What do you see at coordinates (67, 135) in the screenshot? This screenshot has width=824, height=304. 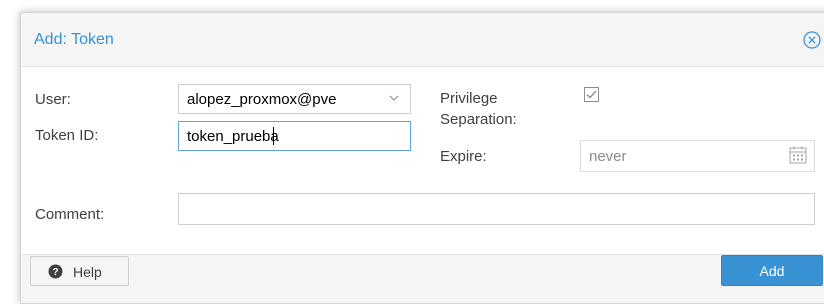 I see `token-id-label: Token ID:` at bounding box center [67, 135].